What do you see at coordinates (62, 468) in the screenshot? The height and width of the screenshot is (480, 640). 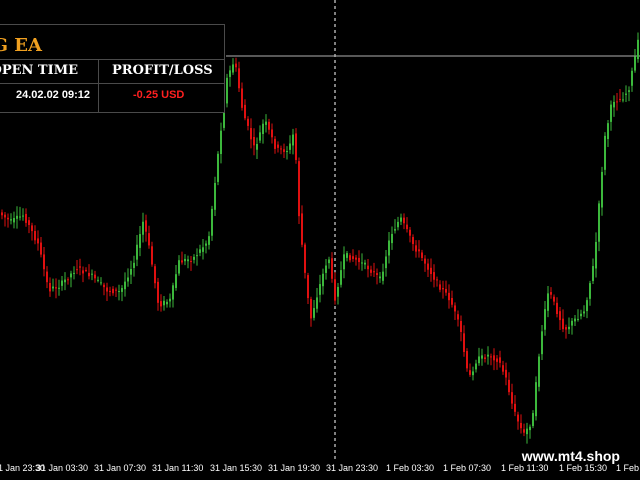 I see `time-axis-tick: 31 Jan 03:30` at bounding box center [62, 468].